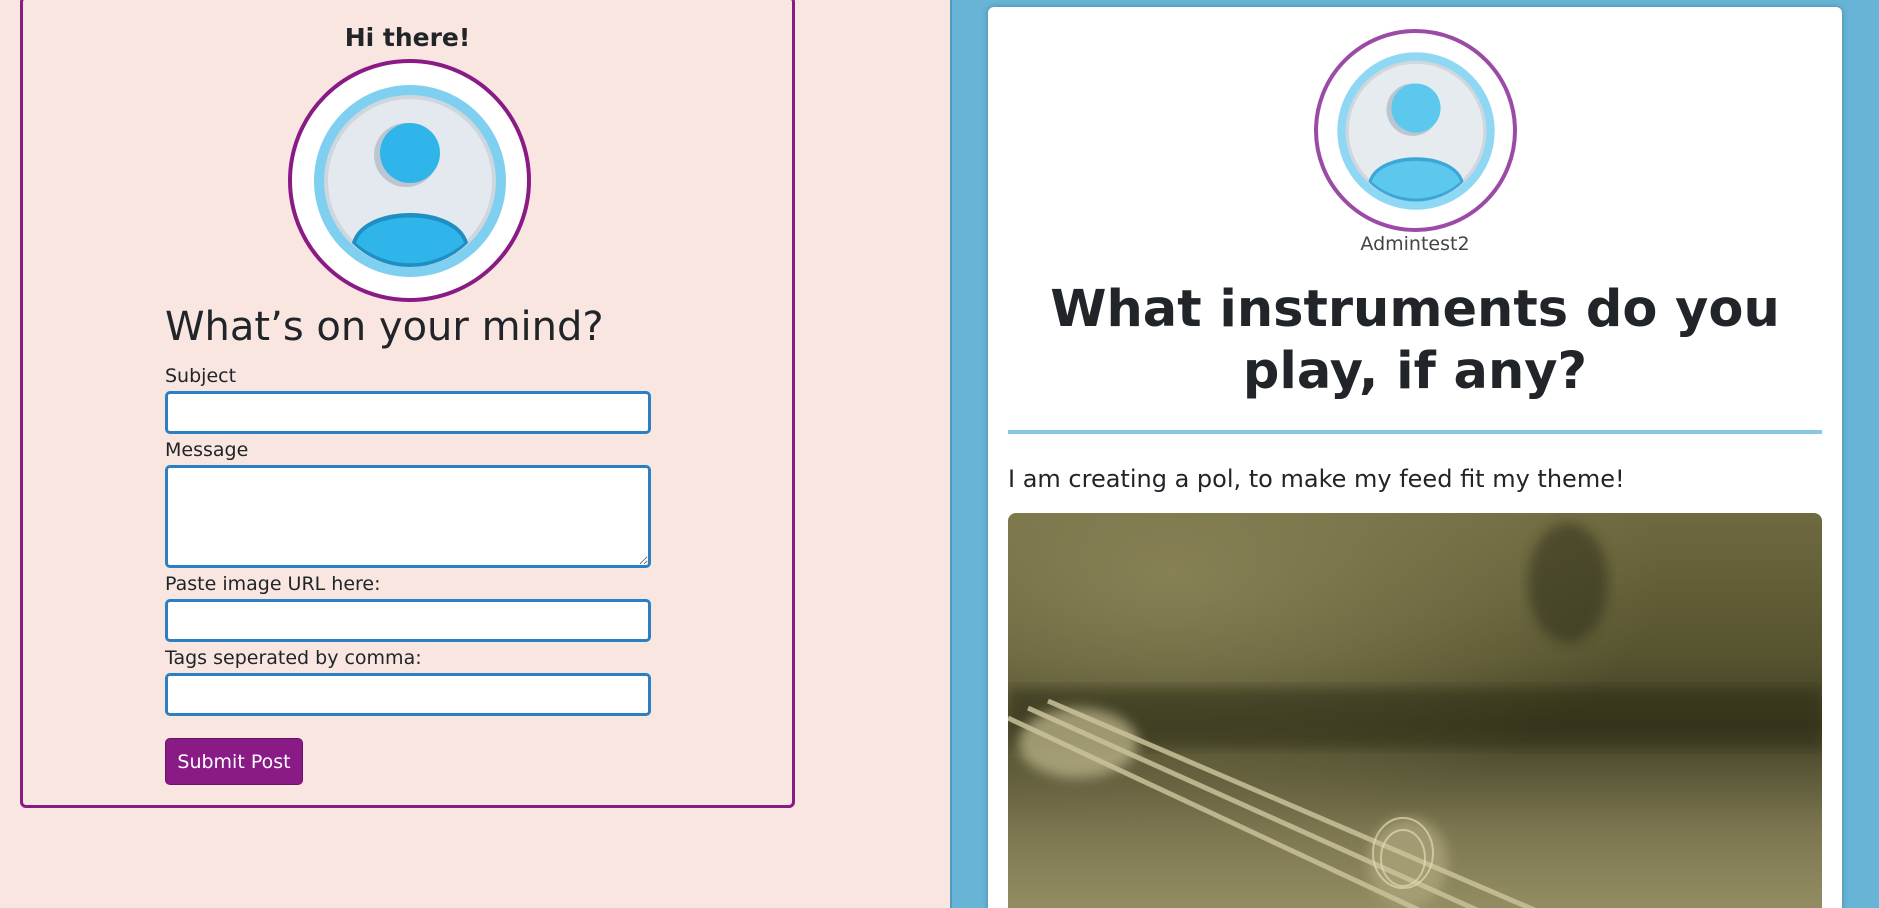  Describe the element at coordinates (273, 584) in the screenshot. I see `image-url-label: Paste image URL here:` at that location.